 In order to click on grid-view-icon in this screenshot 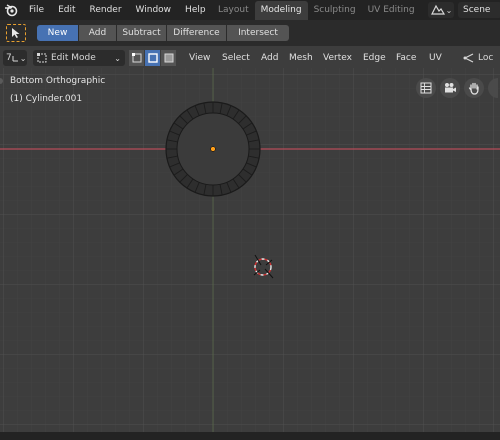, I will do `click(426, 88)`.